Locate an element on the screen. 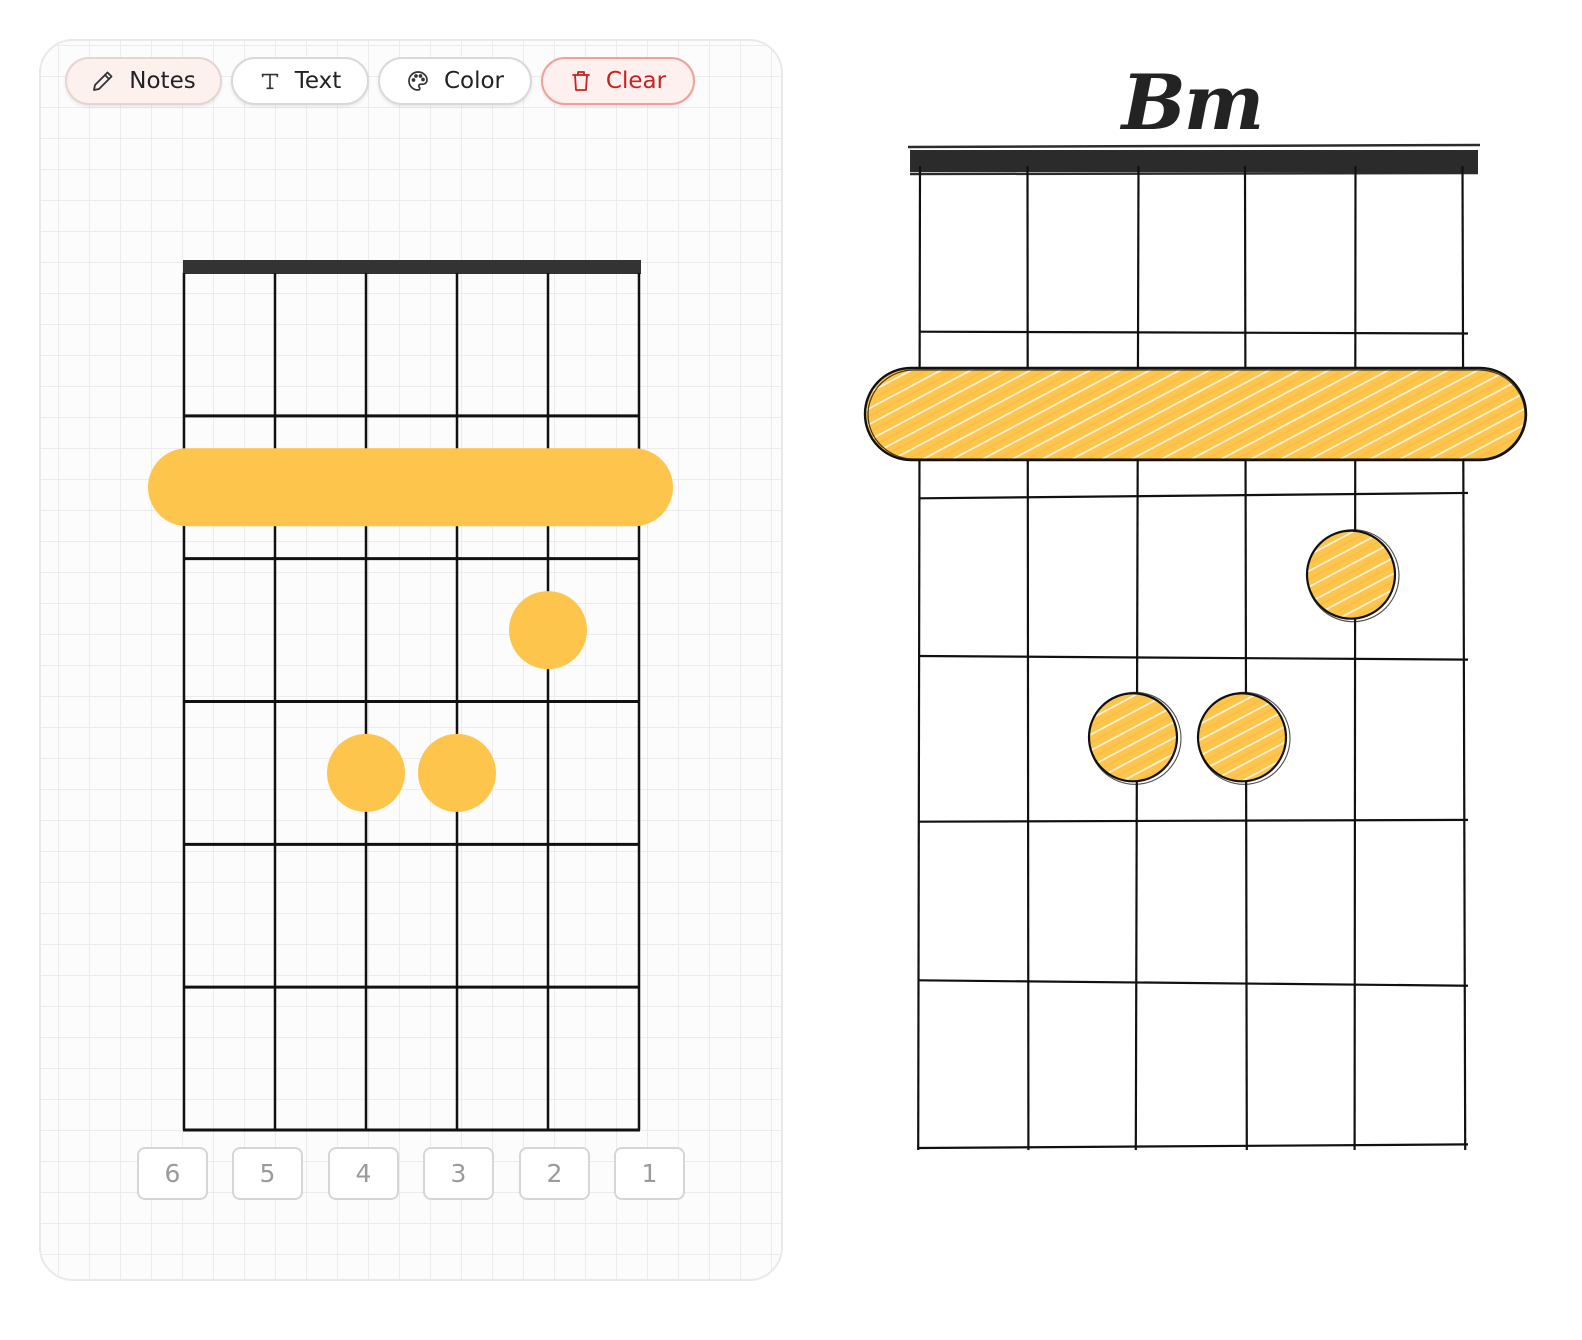 The height and width of the screenshot is (1340, 1582). string-button-2: 2 is located at coordinates (554, 1173).